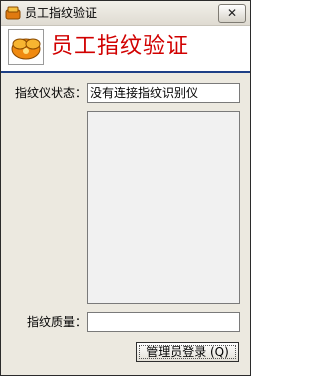 This screenshot has width=320, height=376. What do you see at coordinates (13, 13) in the screenshot?
I see `app-icon` at bounding box center [13, 13].